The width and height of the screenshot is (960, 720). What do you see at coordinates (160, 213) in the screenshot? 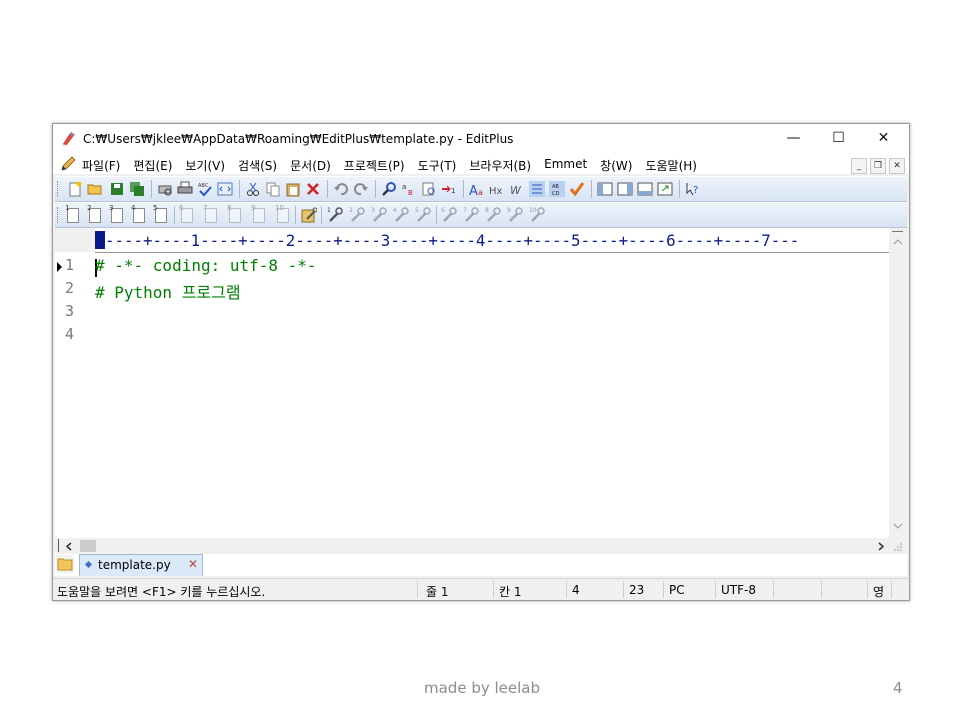
I see `document-slot-5-button: 5` at bounding box center [160, 213].